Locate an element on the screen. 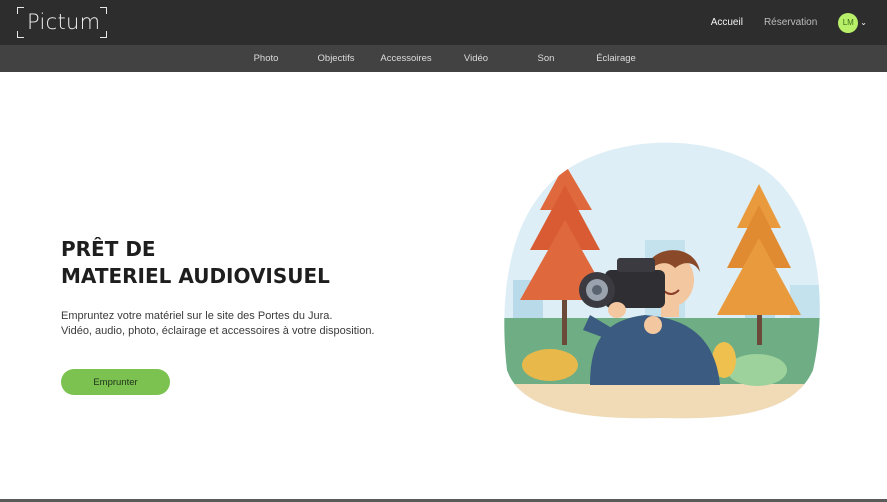 The width and height of the screenshot is (887, 502). hero-title: PRÊT DE MATERIEL AUDIOVISUEL is located at coordinates (195, 263).